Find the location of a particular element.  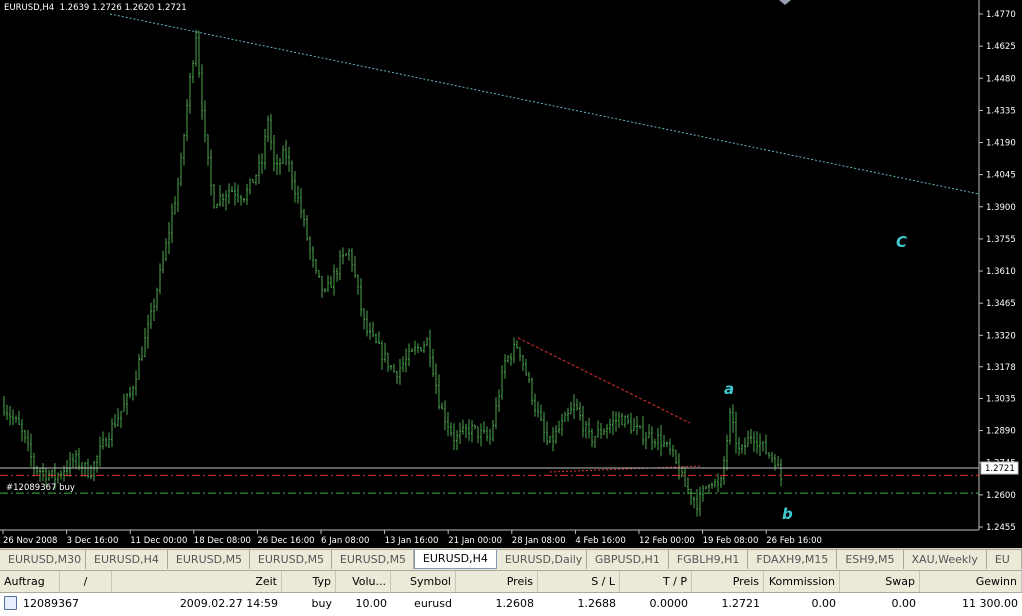

column-header: Kommission is located at coordinates (802, 581).